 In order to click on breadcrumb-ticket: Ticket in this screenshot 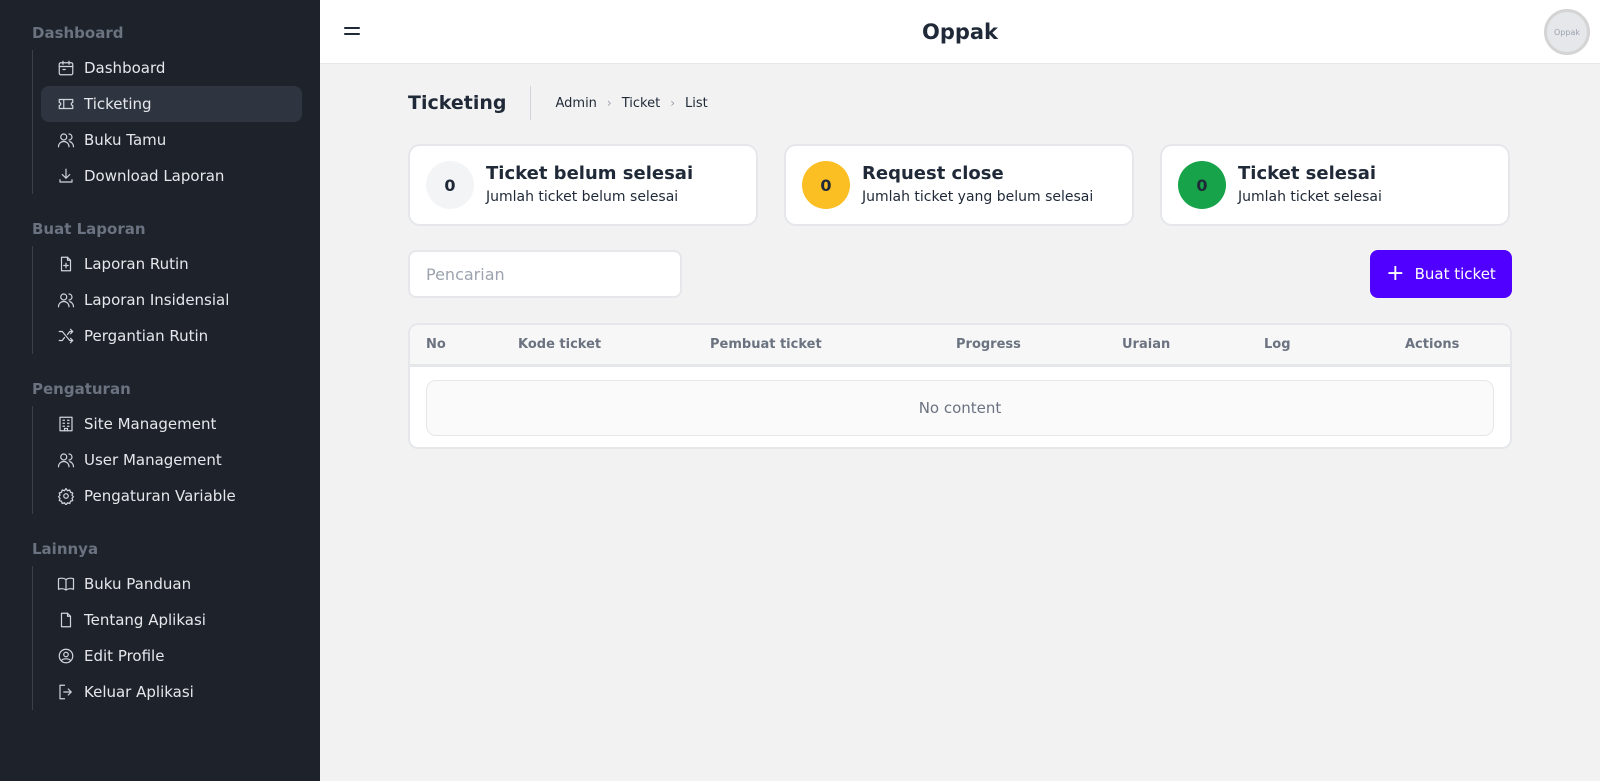, I will do `click(641, 103)`.